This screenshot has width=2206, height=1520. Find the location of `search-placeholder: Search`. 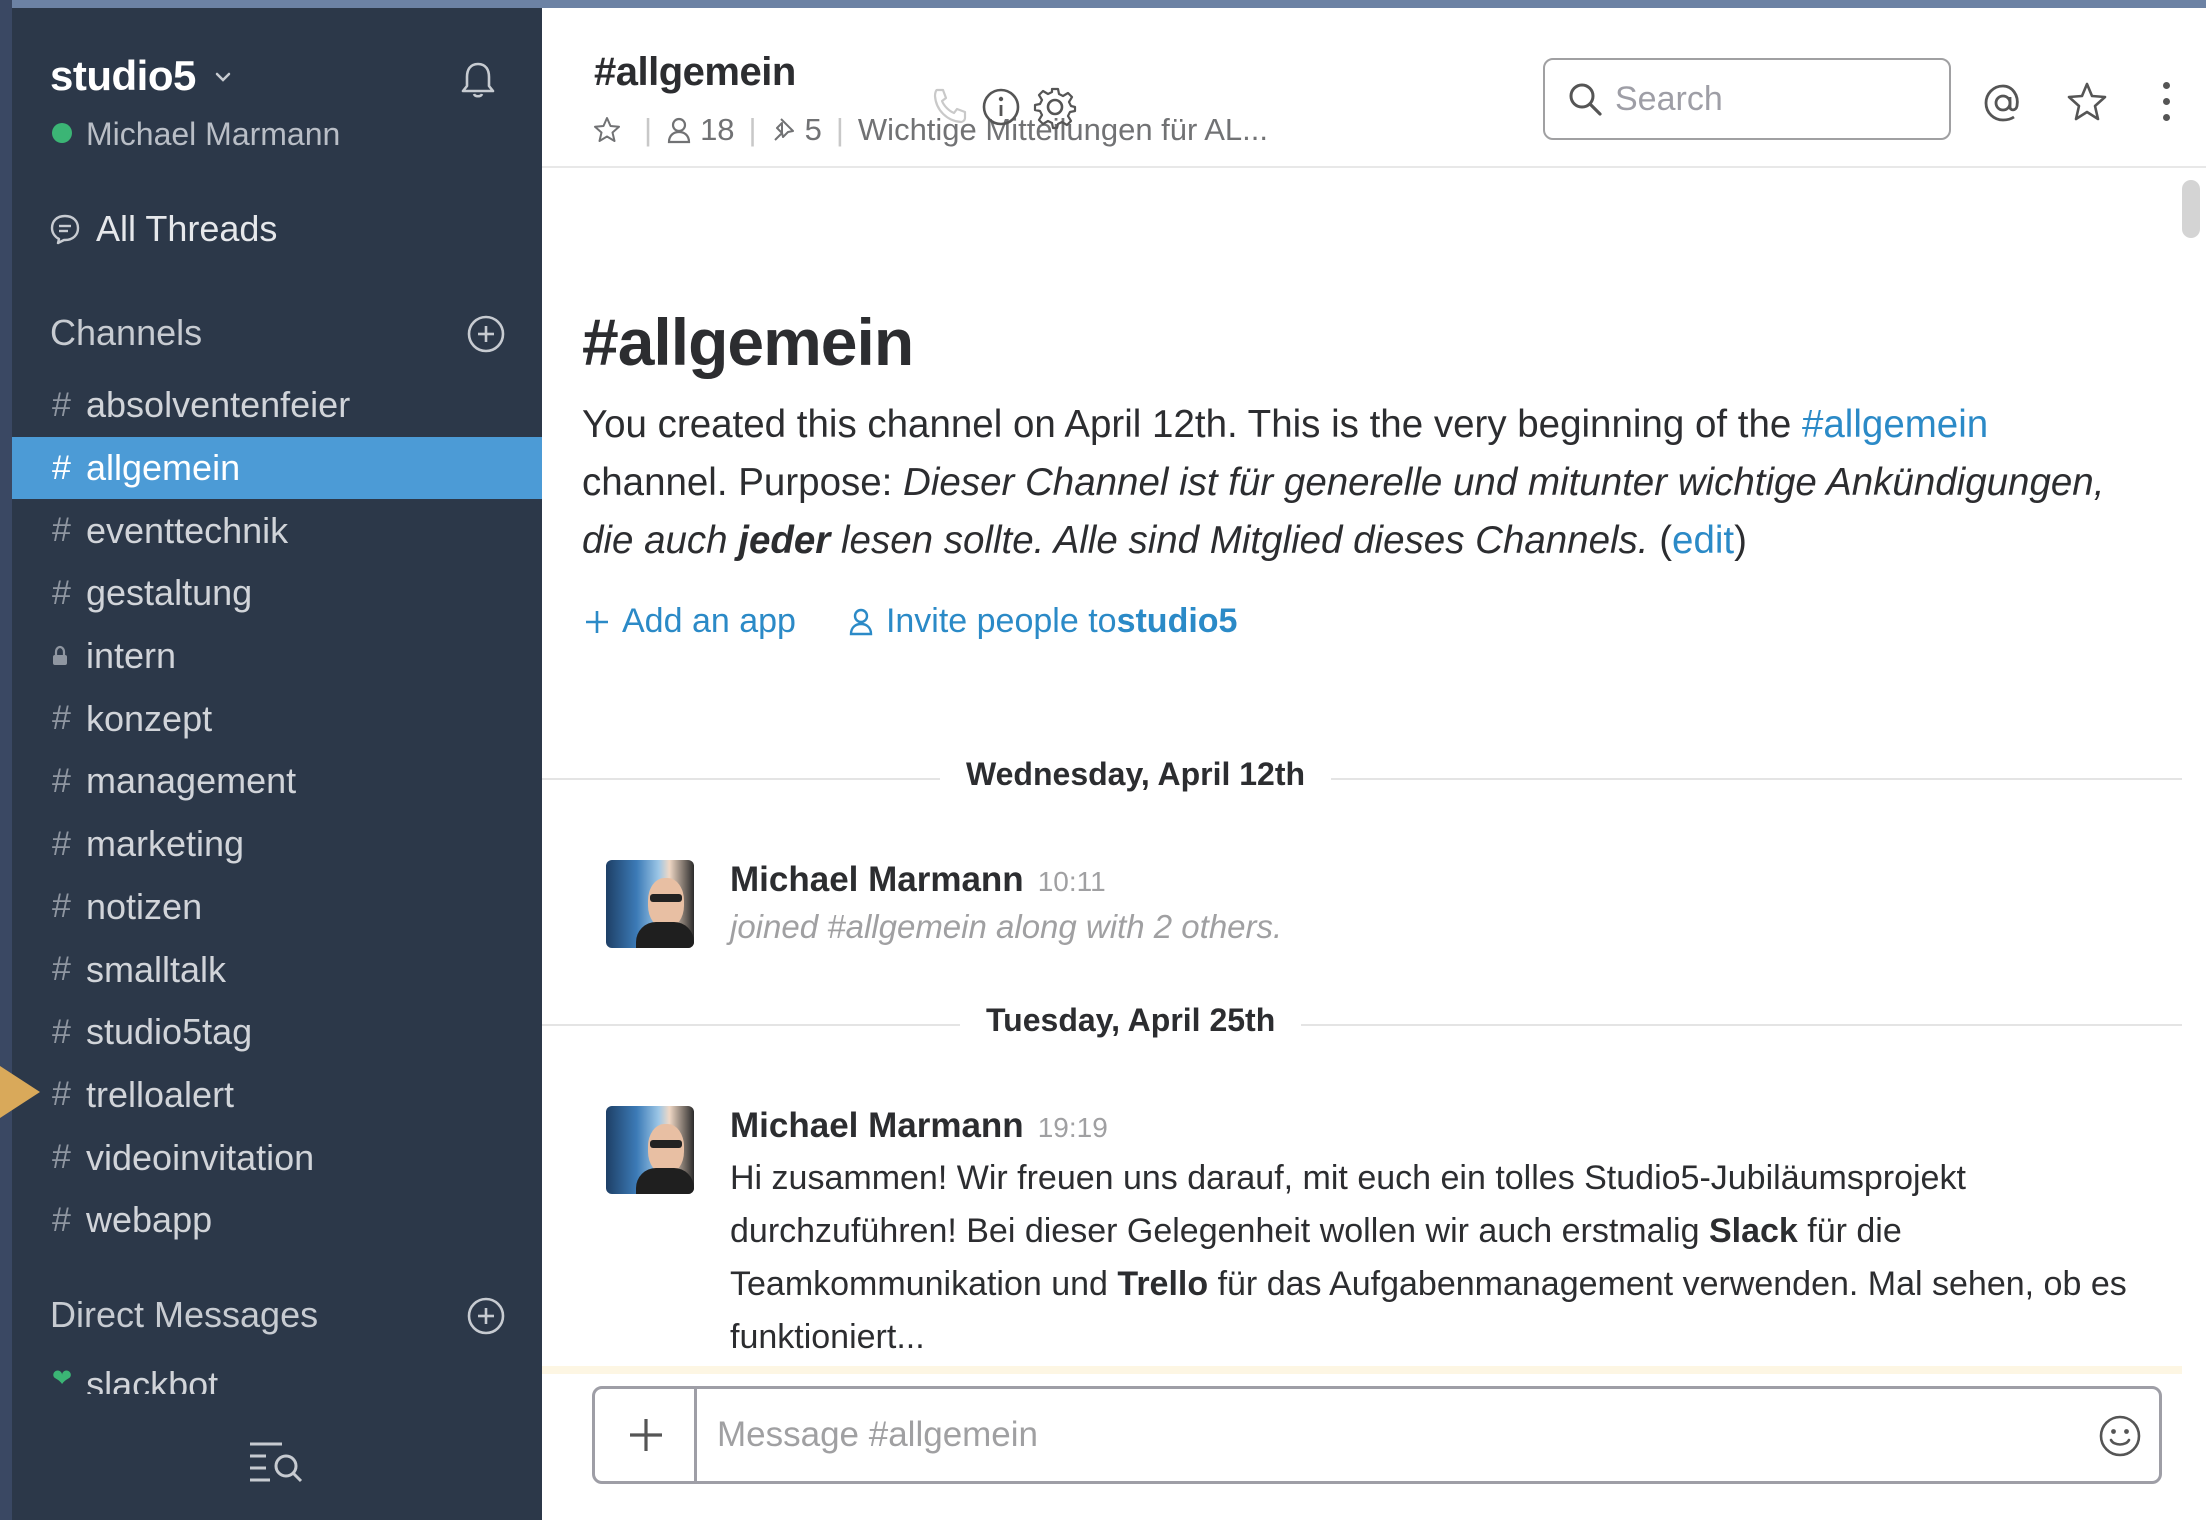

search-placeholder: Search is located at coordinates (1669, 98).